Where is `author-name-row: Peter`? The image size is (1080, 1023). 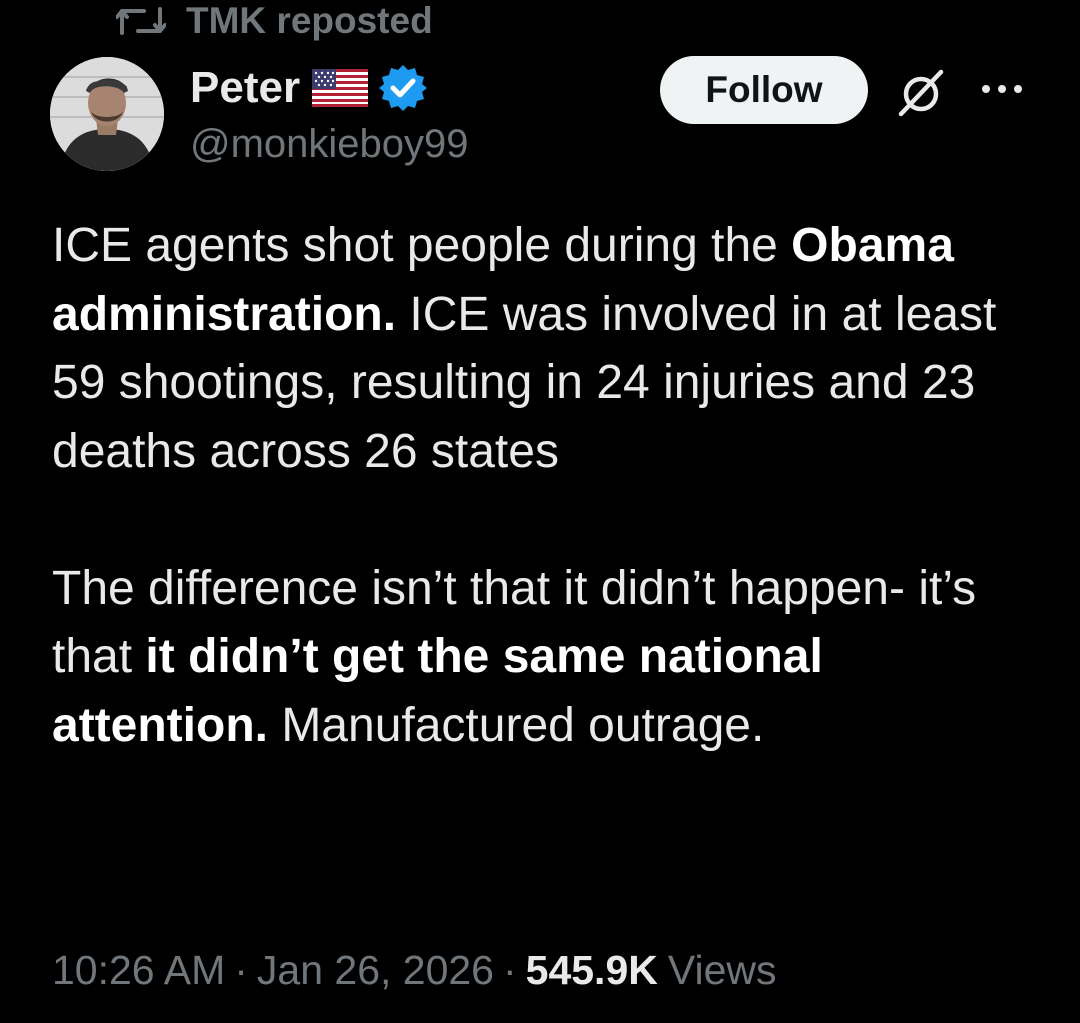 author-name-row: Peter is located at coordinates (309, 88).